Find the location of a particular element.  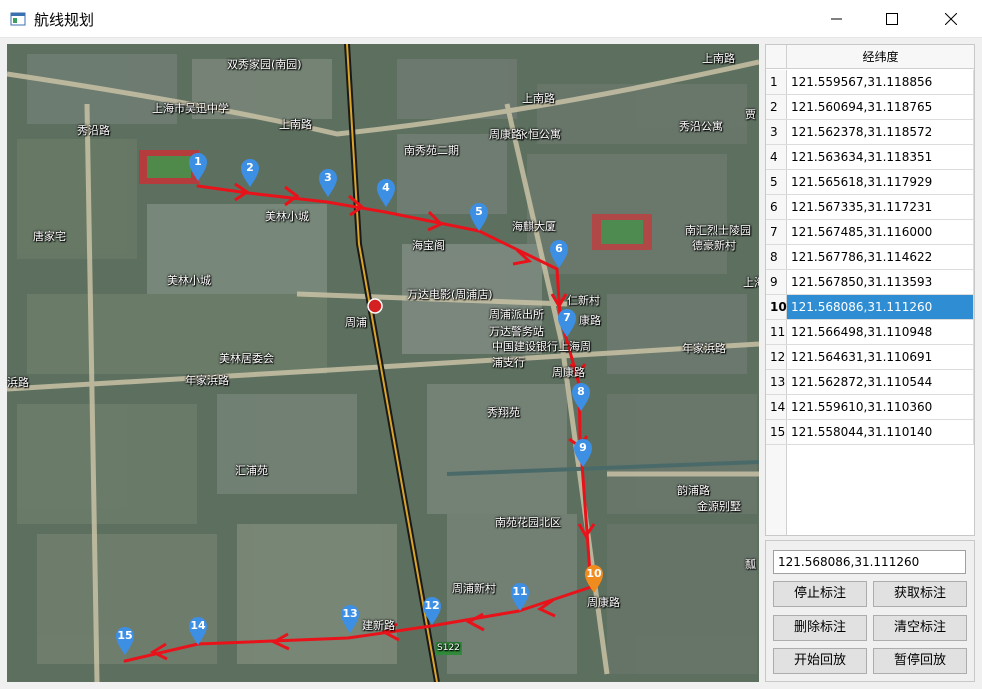

table-row: 9 121.567850,31.113593 is located at coordinates (870, 282).